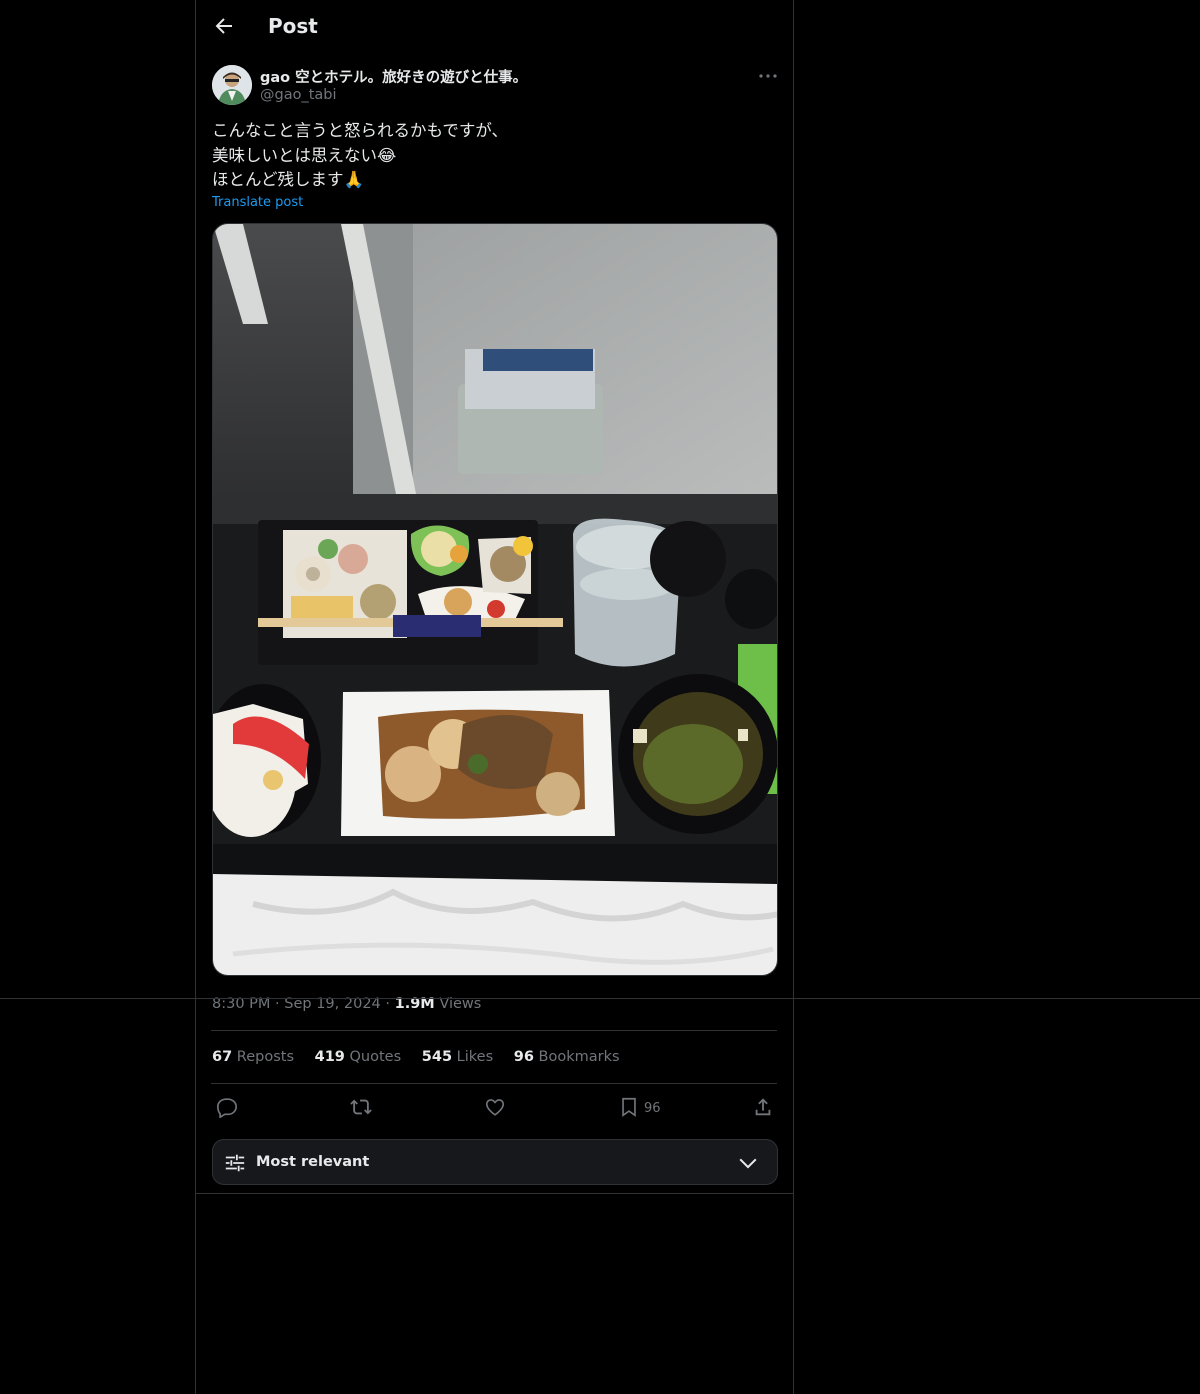 This screenshot has width=1200, height=1394. I want to click on page-title: Post, so click(293, 26).